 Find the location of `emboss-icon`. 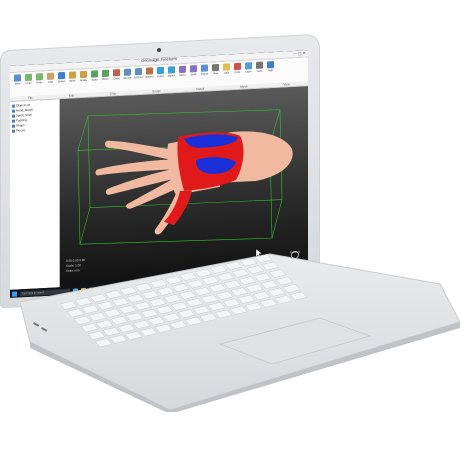

emboss-icon is located at coordinates (138, 71).